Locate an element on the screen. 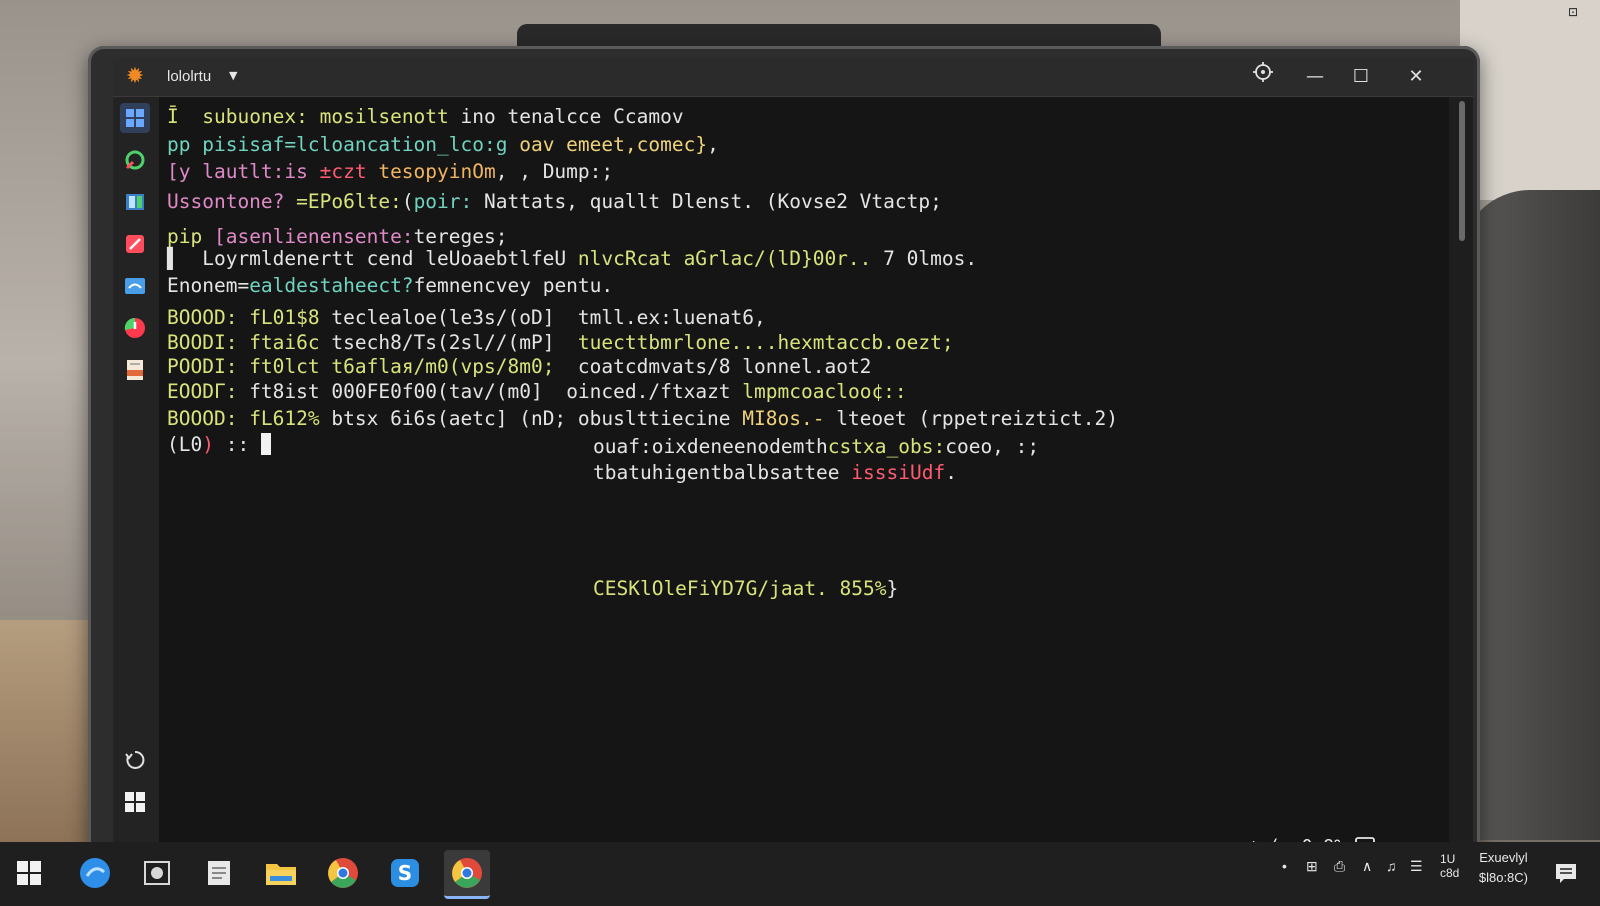 The height and width of the screenshot is (906, 1600). terminal-text-segment: ealdestaheect? is located at coordinates (331, 285).